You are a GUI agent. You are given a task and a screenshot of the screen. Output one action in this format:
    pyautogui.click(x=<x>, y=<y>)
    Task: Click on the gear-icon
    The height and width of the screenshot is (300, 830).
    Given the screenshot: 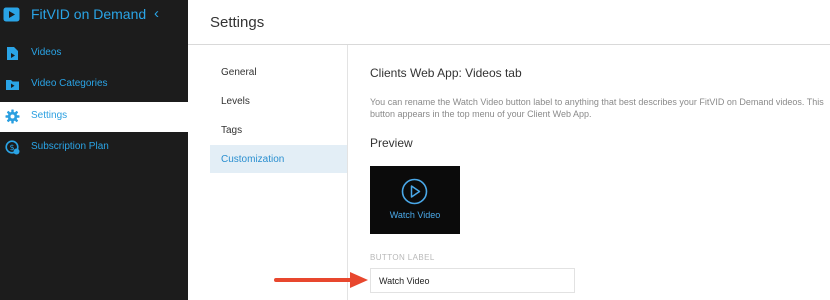 What is the action you would take?
    pyautogui.click(x=12, y=116)
    